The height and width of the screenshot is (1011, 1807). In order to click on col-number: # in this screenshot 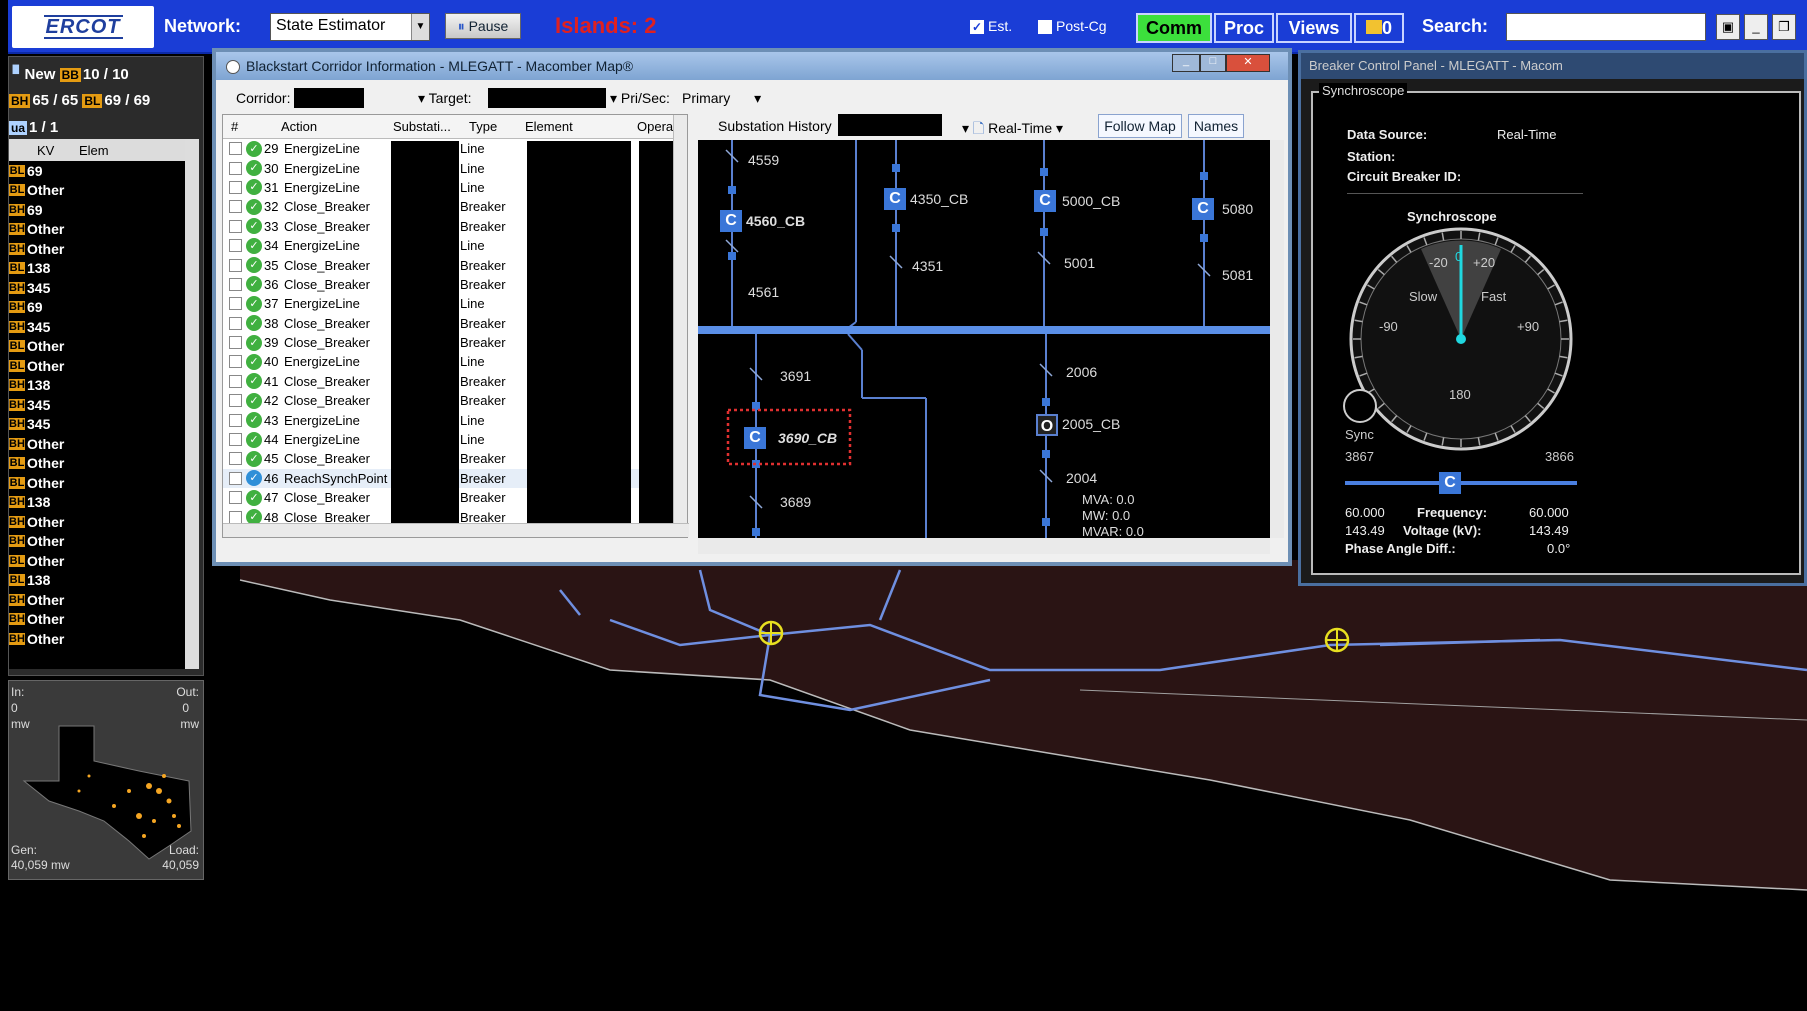, I will do `click(252, 126)`.